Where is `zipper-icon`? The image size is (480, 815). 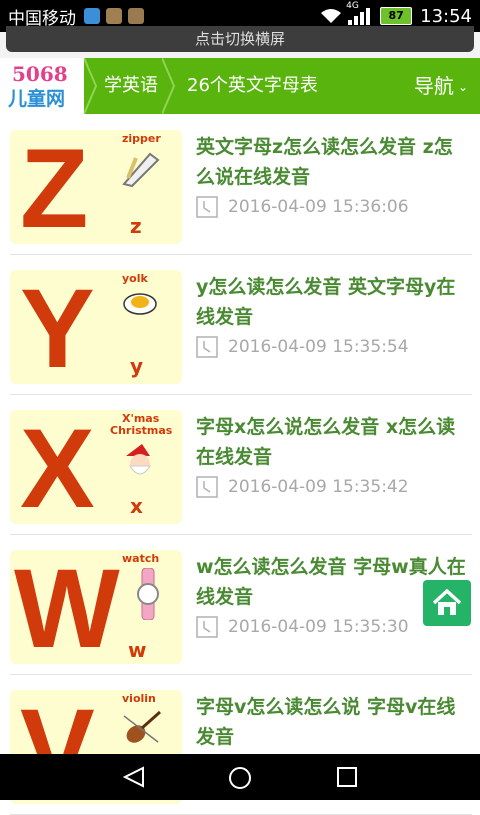 zipper-icon is located at coordinates (141, 170).